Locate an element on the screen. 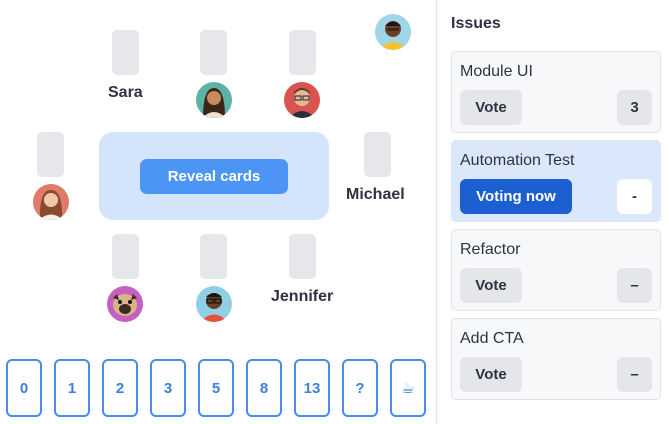 The height and width of the screenshot is (424, 669). voting-now-button: Voting now is located at coordinates (516, 196).